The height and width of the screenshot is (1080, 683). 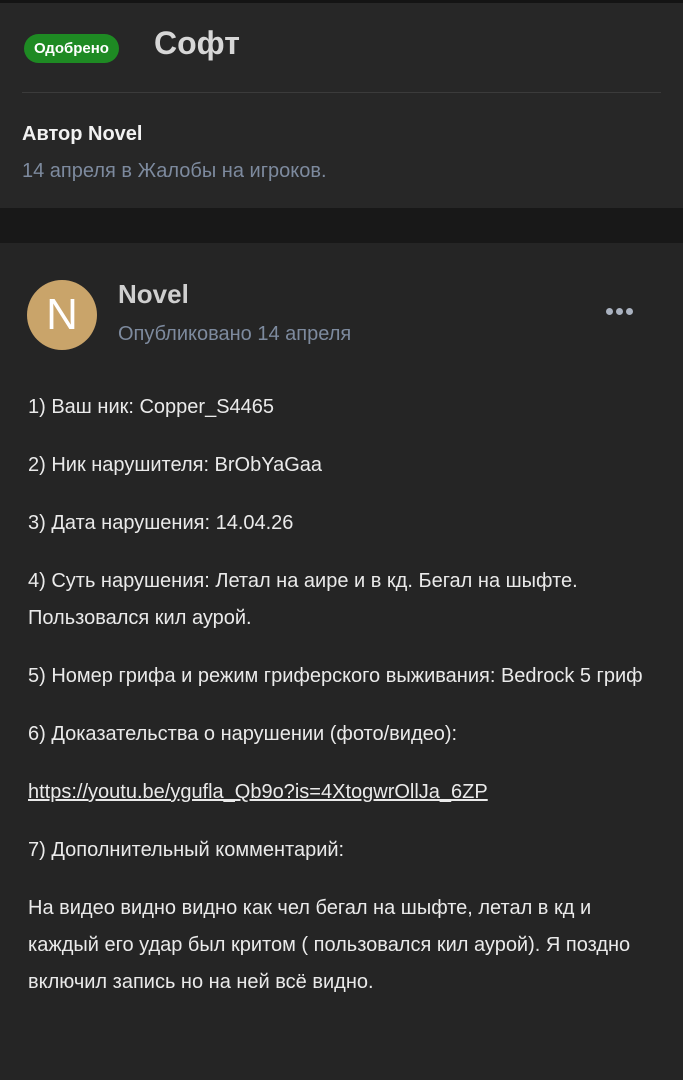 I want to click on field-comment-label: 7) Дополнительный комментарий:, so click(x=186, y=850).